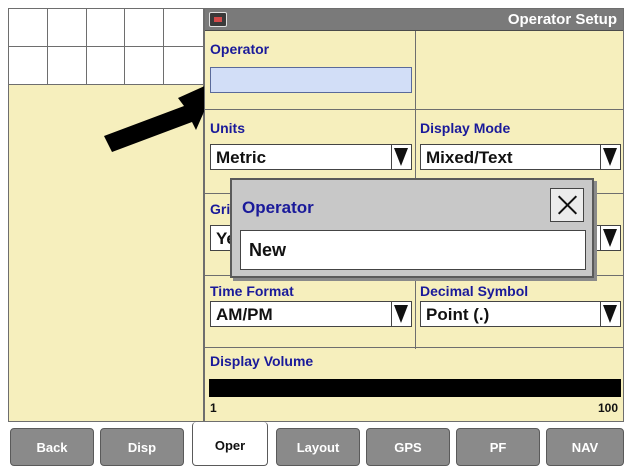  I want to click on page-title: Operator Setup, so click(562, 19).